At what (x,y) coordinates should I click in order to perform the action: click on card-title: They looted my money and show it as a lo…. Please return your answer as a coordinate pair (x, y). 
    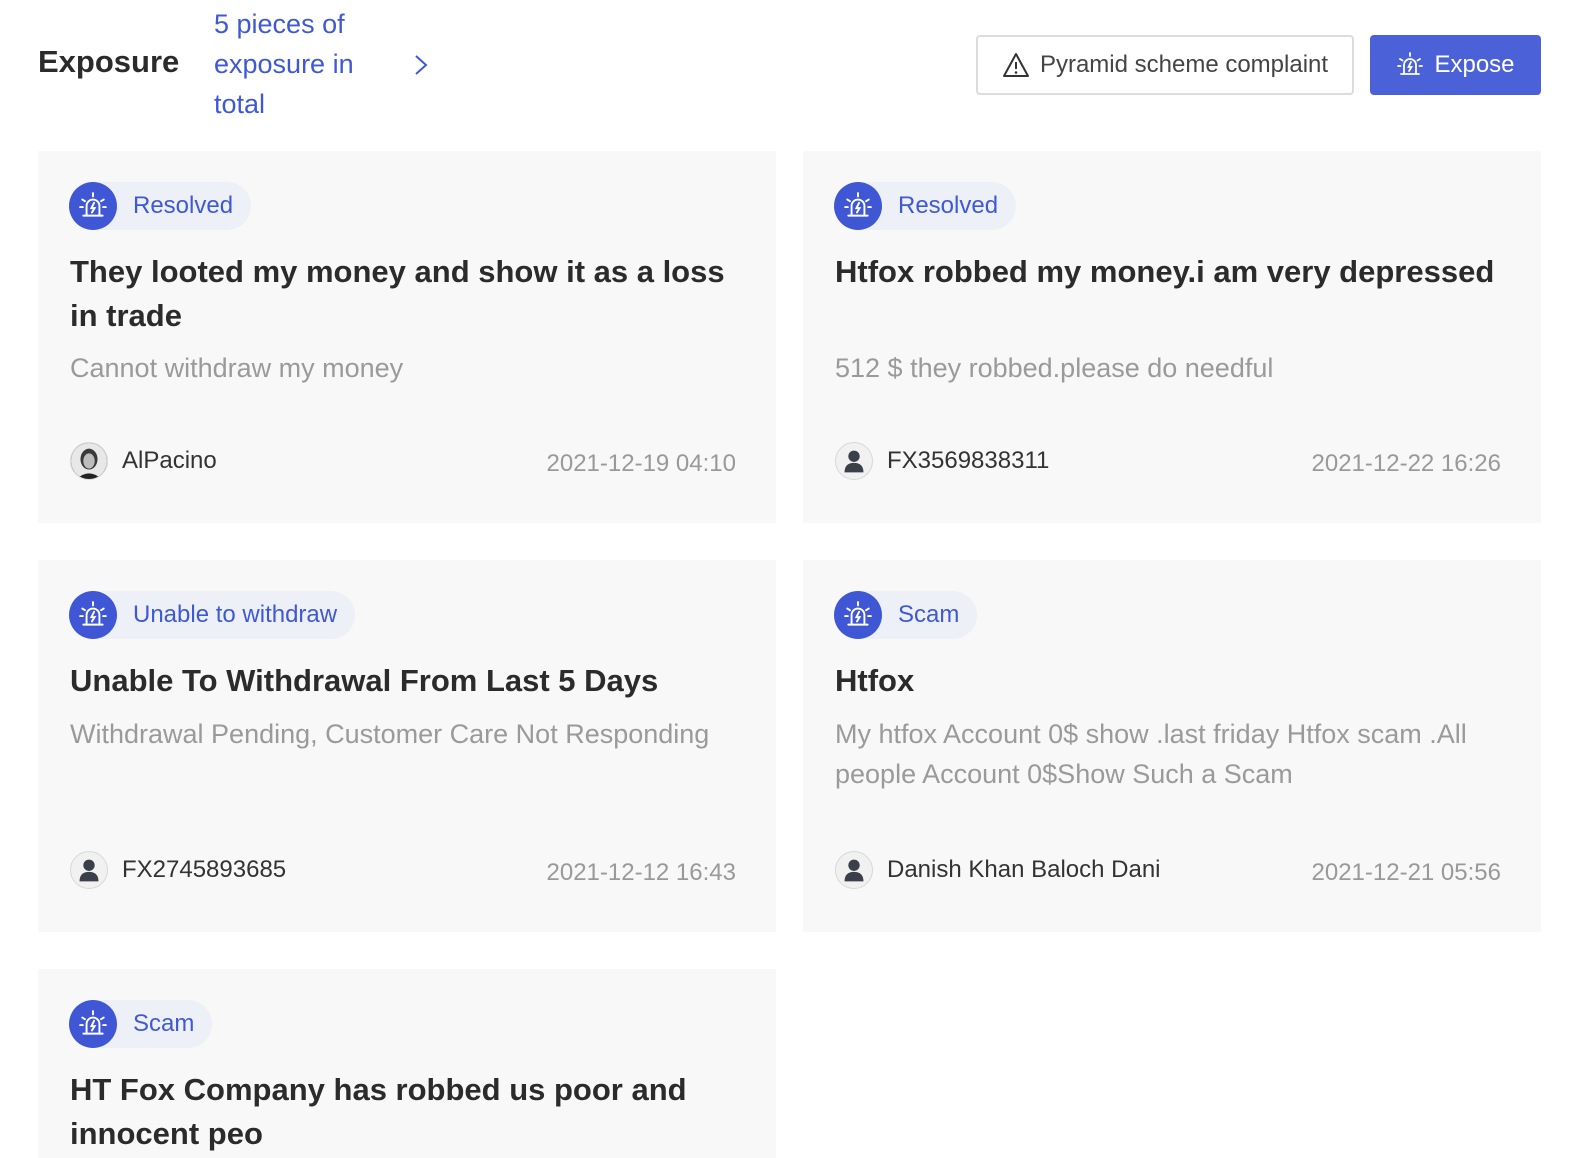
    Looking at the image, I should click on (397, 293).